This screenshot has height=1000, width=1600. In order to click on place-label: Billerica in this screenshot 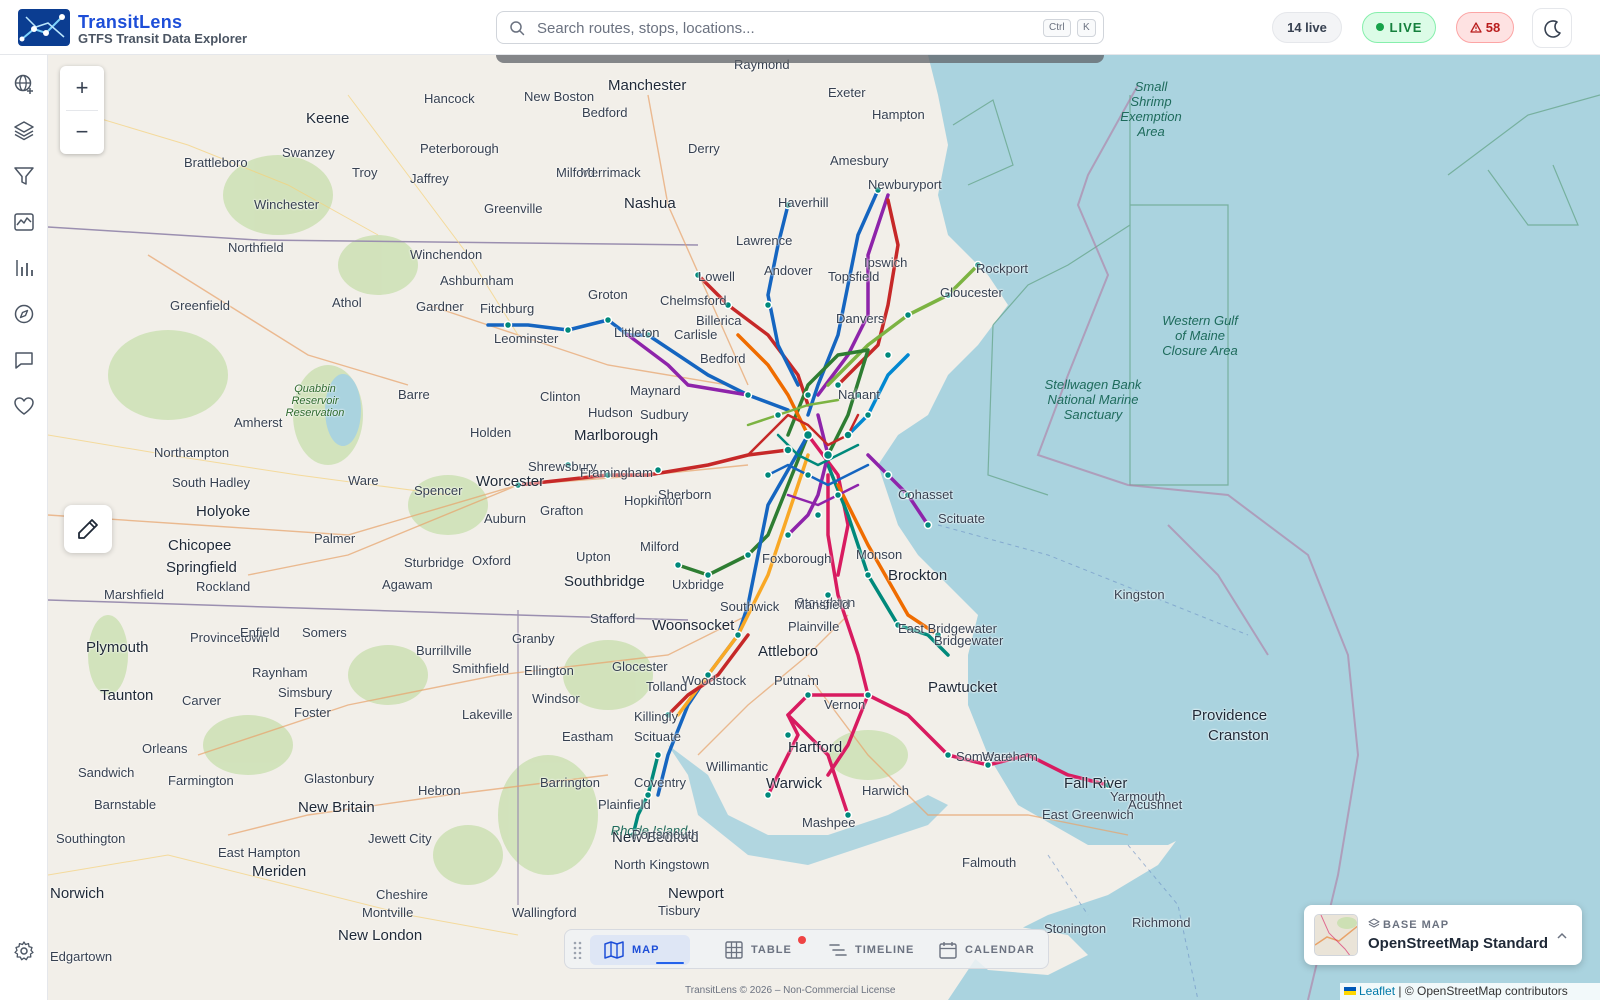, I will do `click(719, 320)`.